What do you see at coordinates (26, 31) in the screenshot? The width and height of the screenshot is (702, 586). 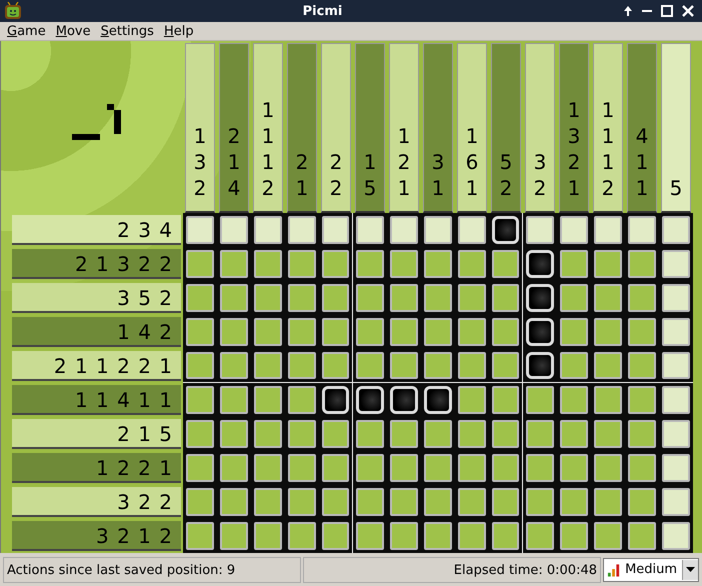 I see `menu-item: Game` at bounding box center [26, 31].